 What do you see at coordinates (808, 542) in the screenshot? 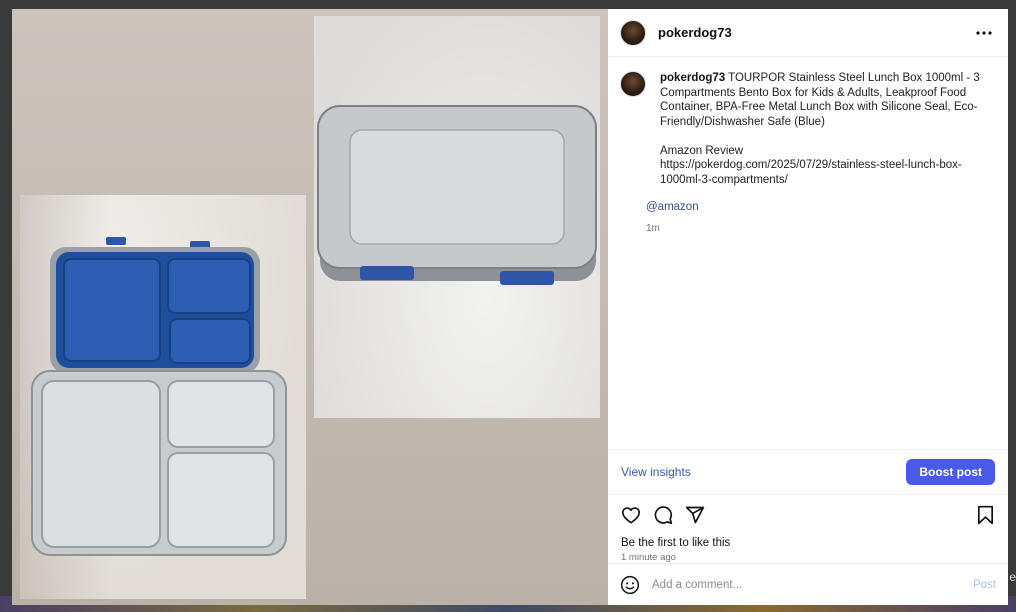
I see `likes-summary: Be the first to like this` at bounding box center [808, 542].